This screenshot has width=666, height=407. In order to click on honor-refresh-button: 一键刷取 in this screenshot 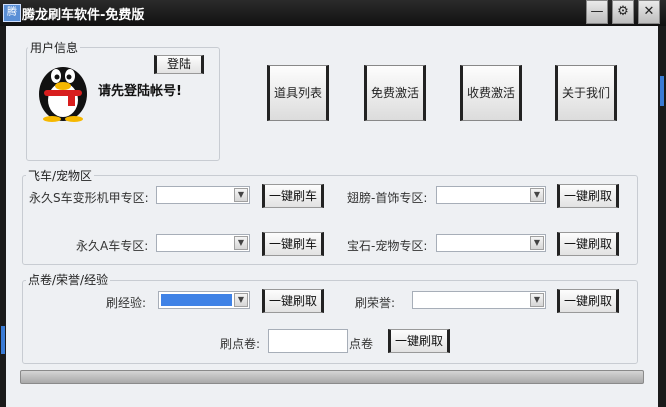, I will do `click(588, 301)`.